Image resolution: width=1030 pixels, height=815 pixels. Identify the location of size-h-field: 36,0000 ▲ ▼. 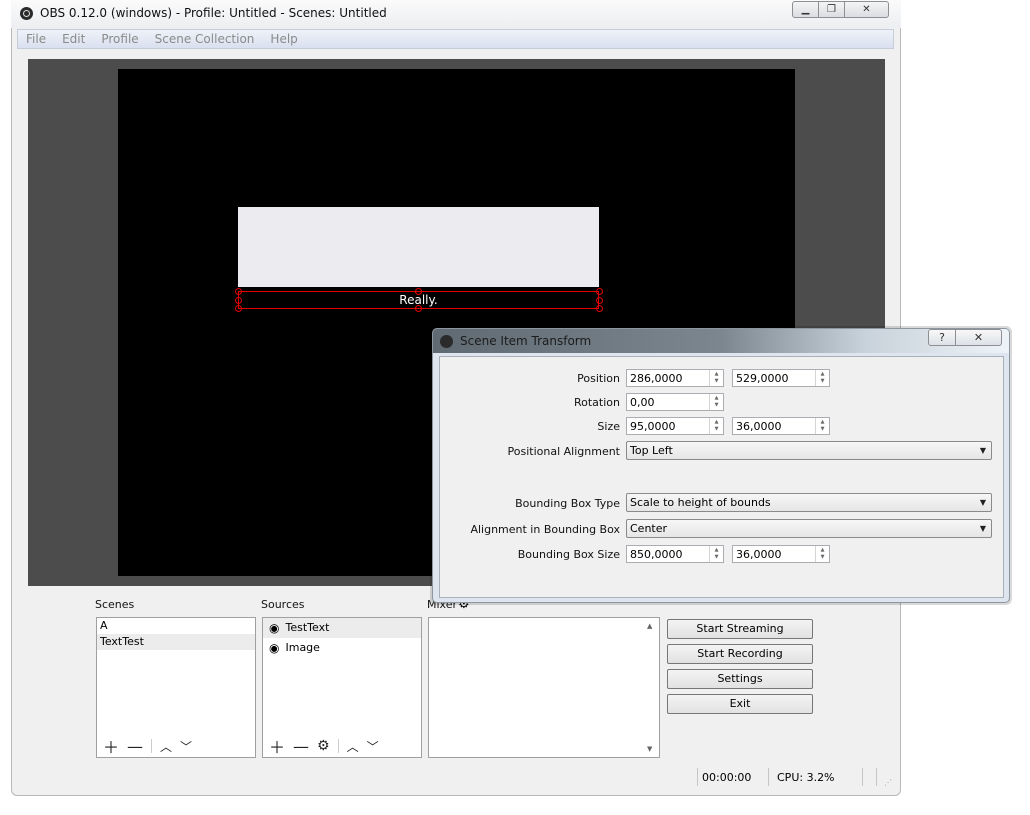
(781, 426).